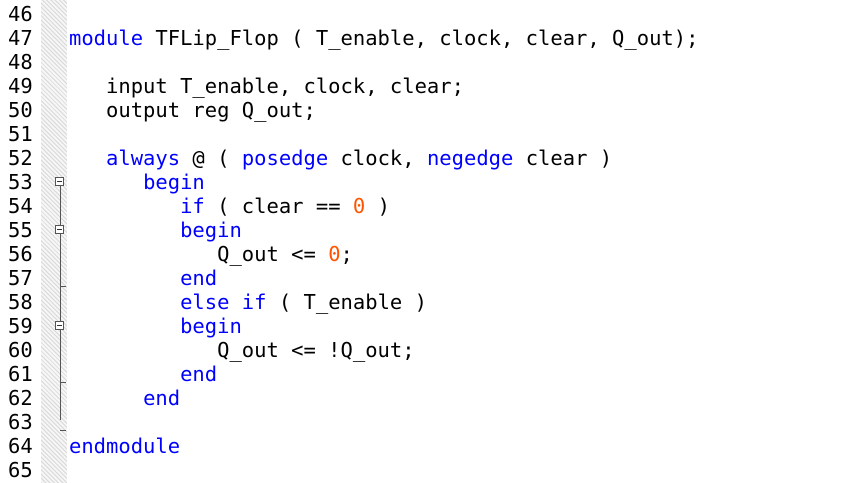 This screenshot has width=845, height=483. Describe the element at coordinates (422, 230) in the screenshot. I see `code-line: 55 begin` at that location.